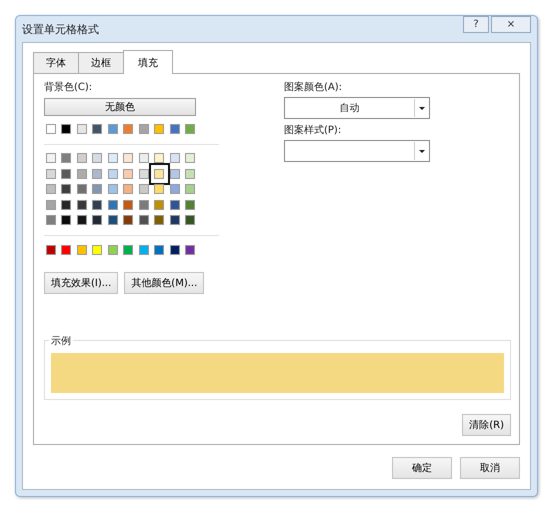  What do you see at coordinates (490, 468) in the screenshot?
I see `dialog-button: 取消` at bounding box center [490, 468].